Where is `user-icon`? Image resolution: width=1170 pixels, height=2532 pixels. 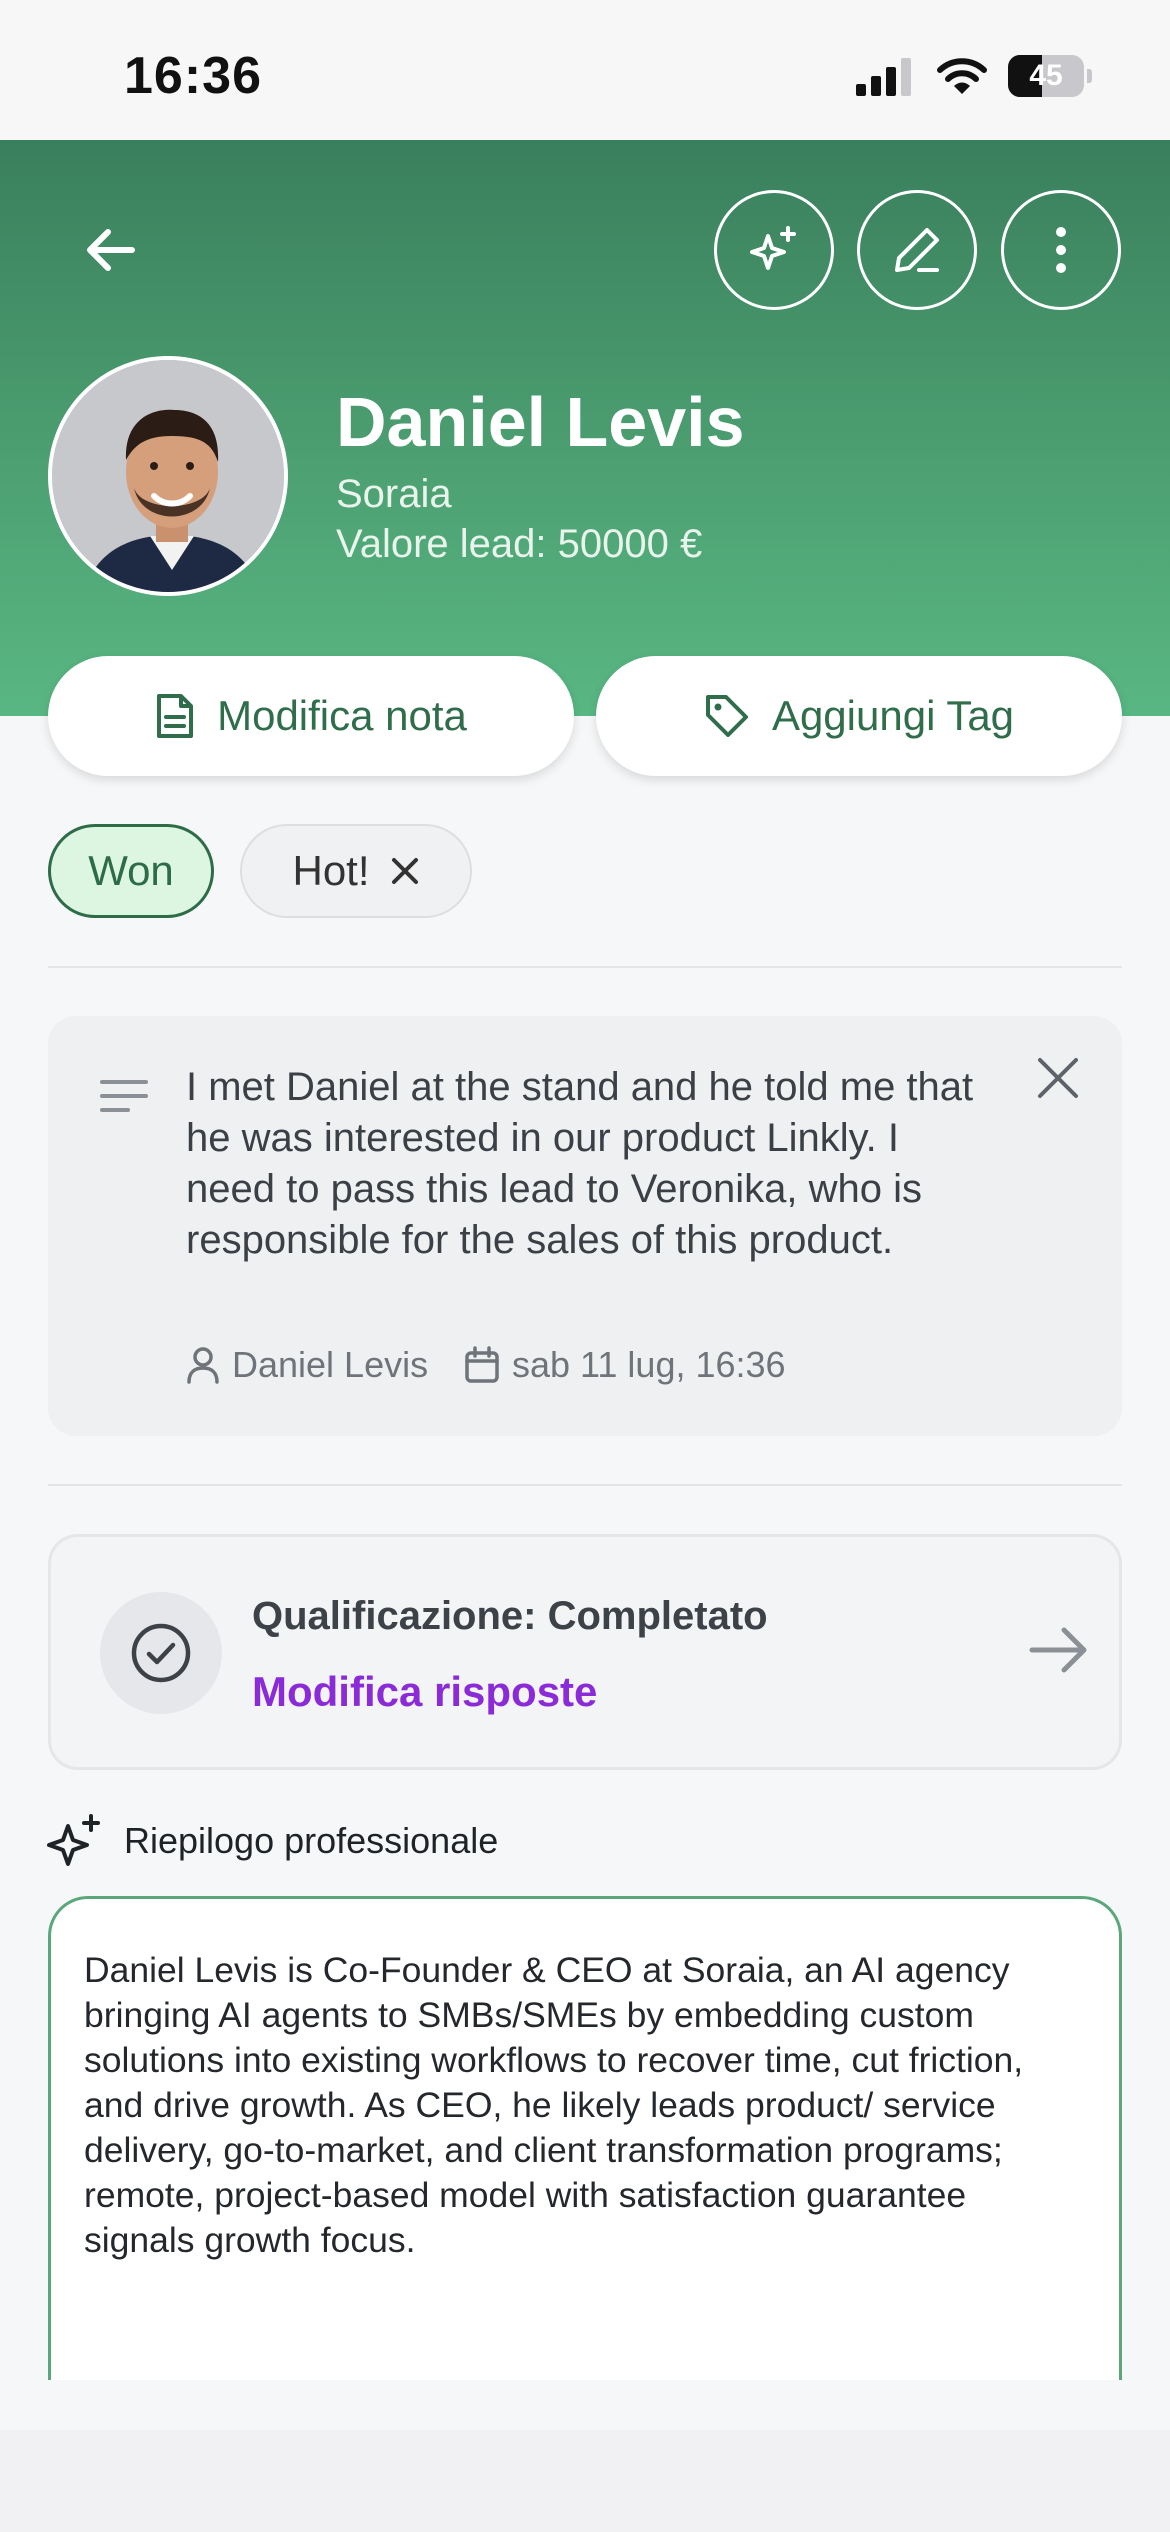 user-icon is located at coordinates (203, 1365).